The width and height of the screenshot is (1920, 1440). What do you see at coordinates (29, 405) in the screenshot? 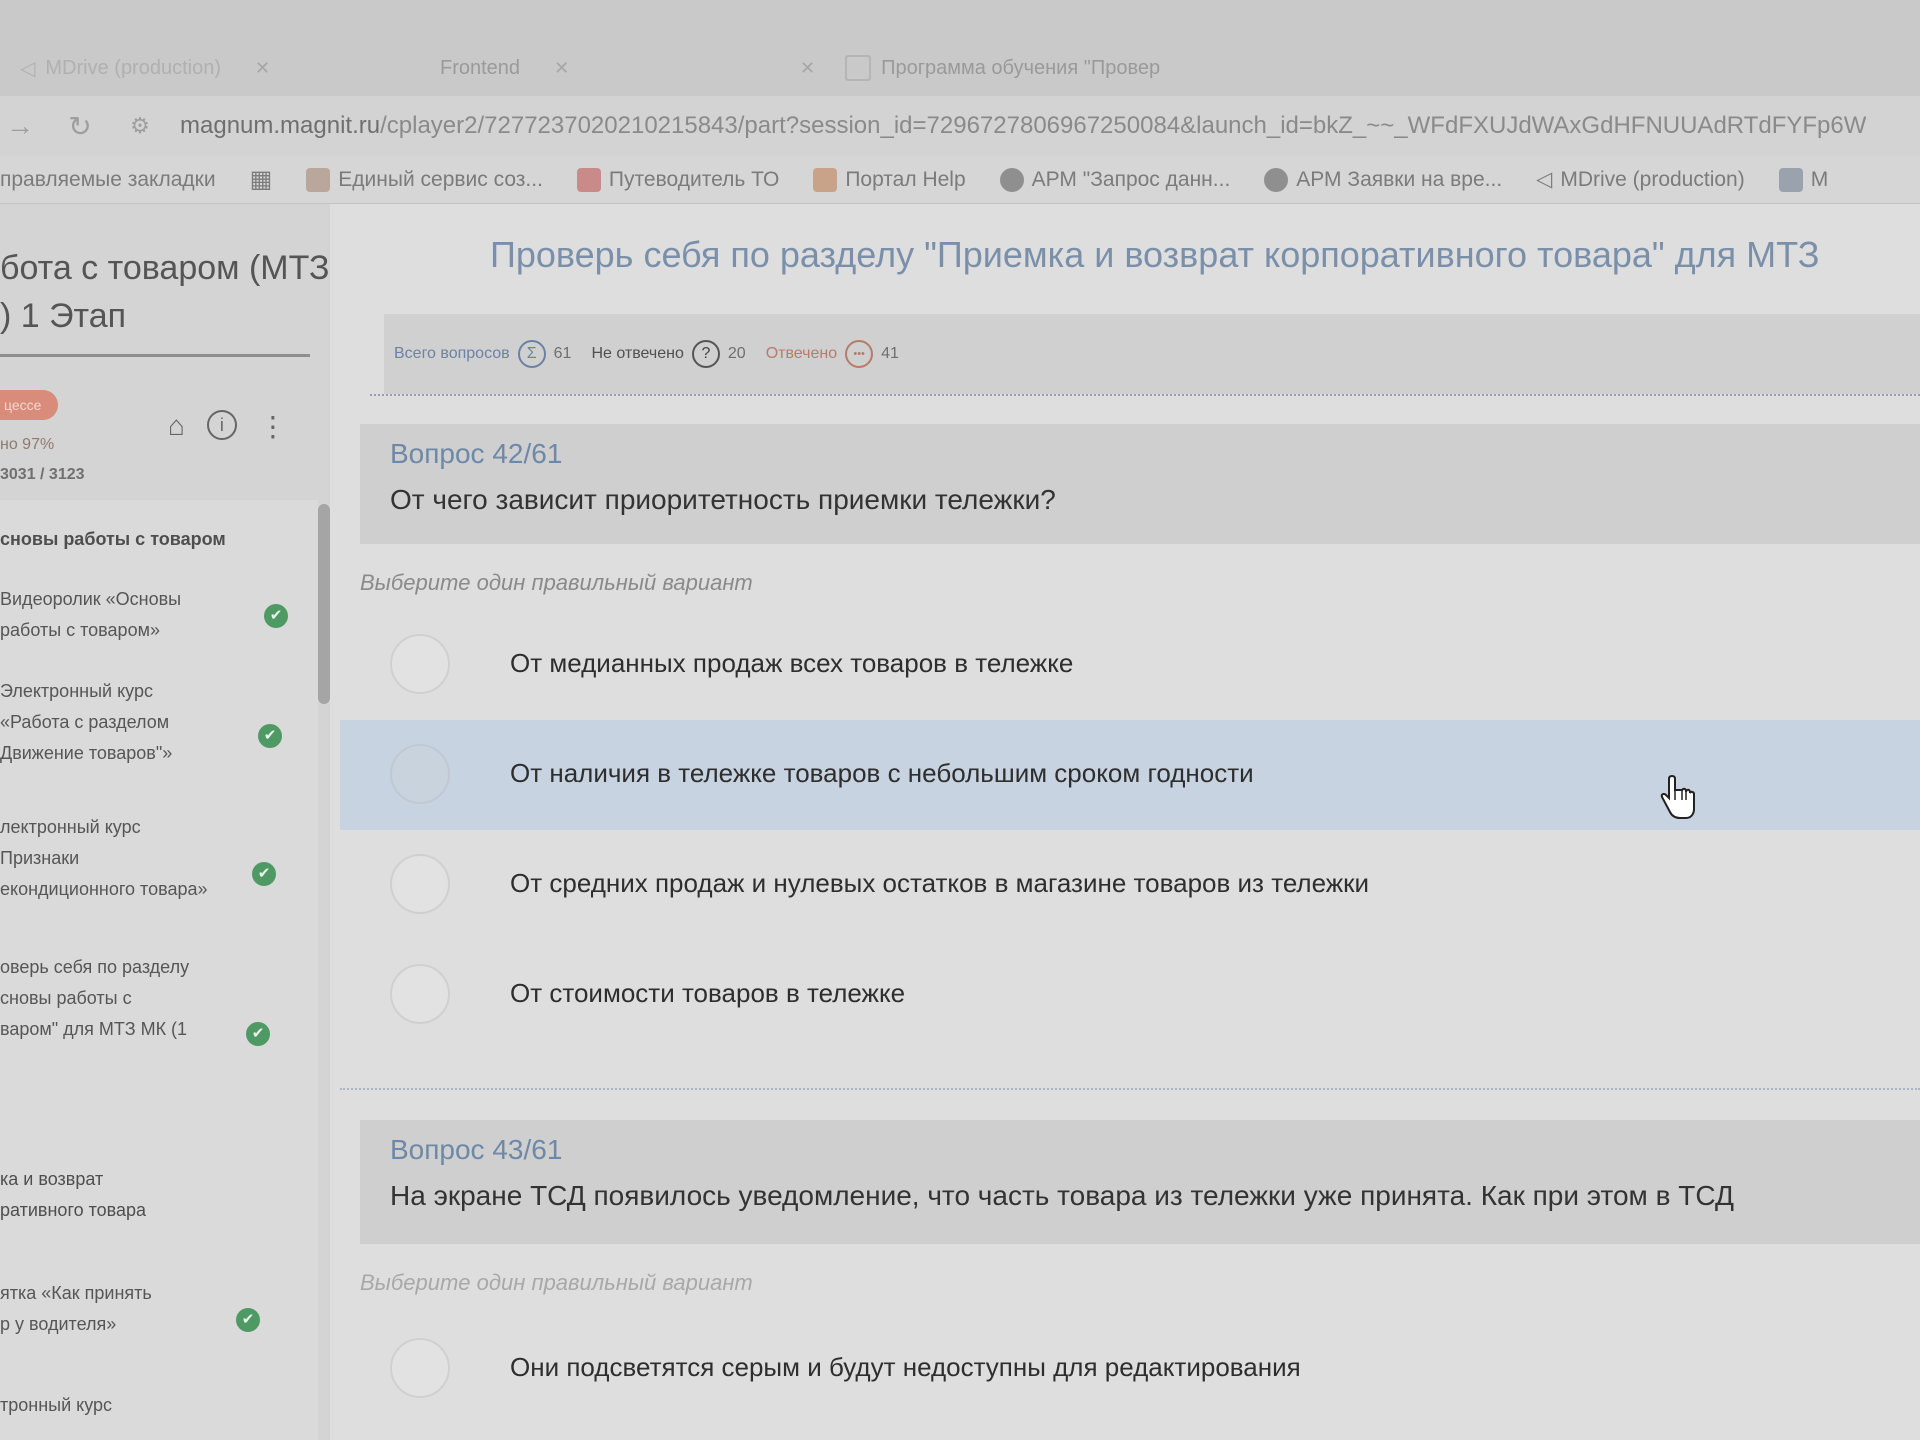
I see `status-badge: цессе` at bounding box center [29, 405].